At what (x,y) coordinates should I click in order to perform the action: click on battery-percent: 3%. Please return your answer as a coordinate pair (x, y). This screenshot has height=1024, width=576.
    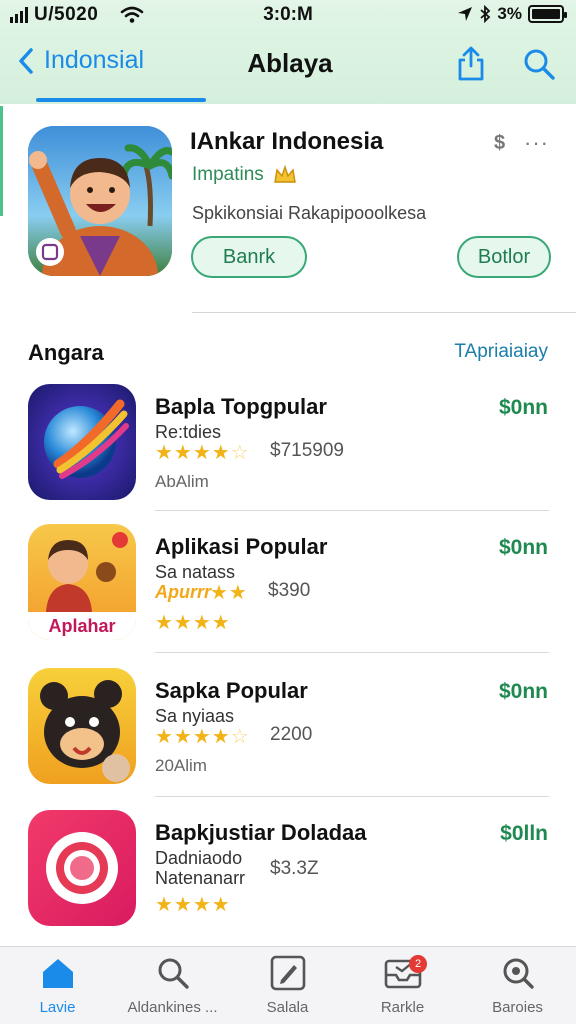
    Looking at the image, I should click on (509, 13).